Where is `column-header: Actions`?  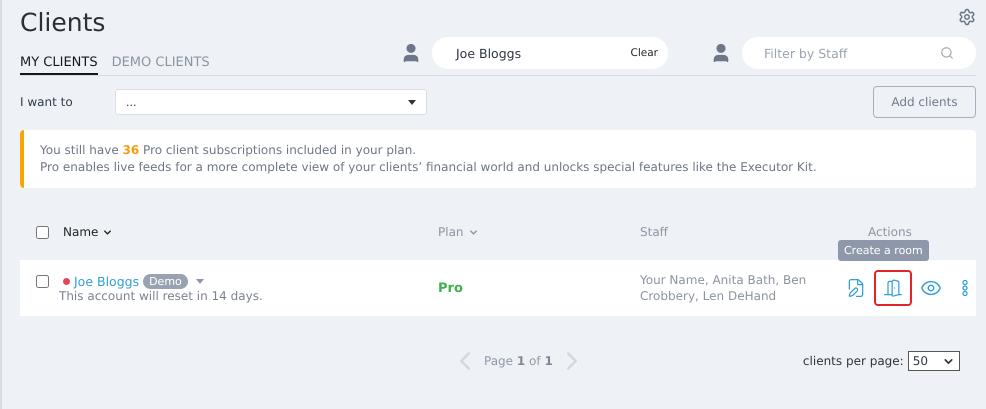
column-header: Actions is located at coordinates (890, 232).